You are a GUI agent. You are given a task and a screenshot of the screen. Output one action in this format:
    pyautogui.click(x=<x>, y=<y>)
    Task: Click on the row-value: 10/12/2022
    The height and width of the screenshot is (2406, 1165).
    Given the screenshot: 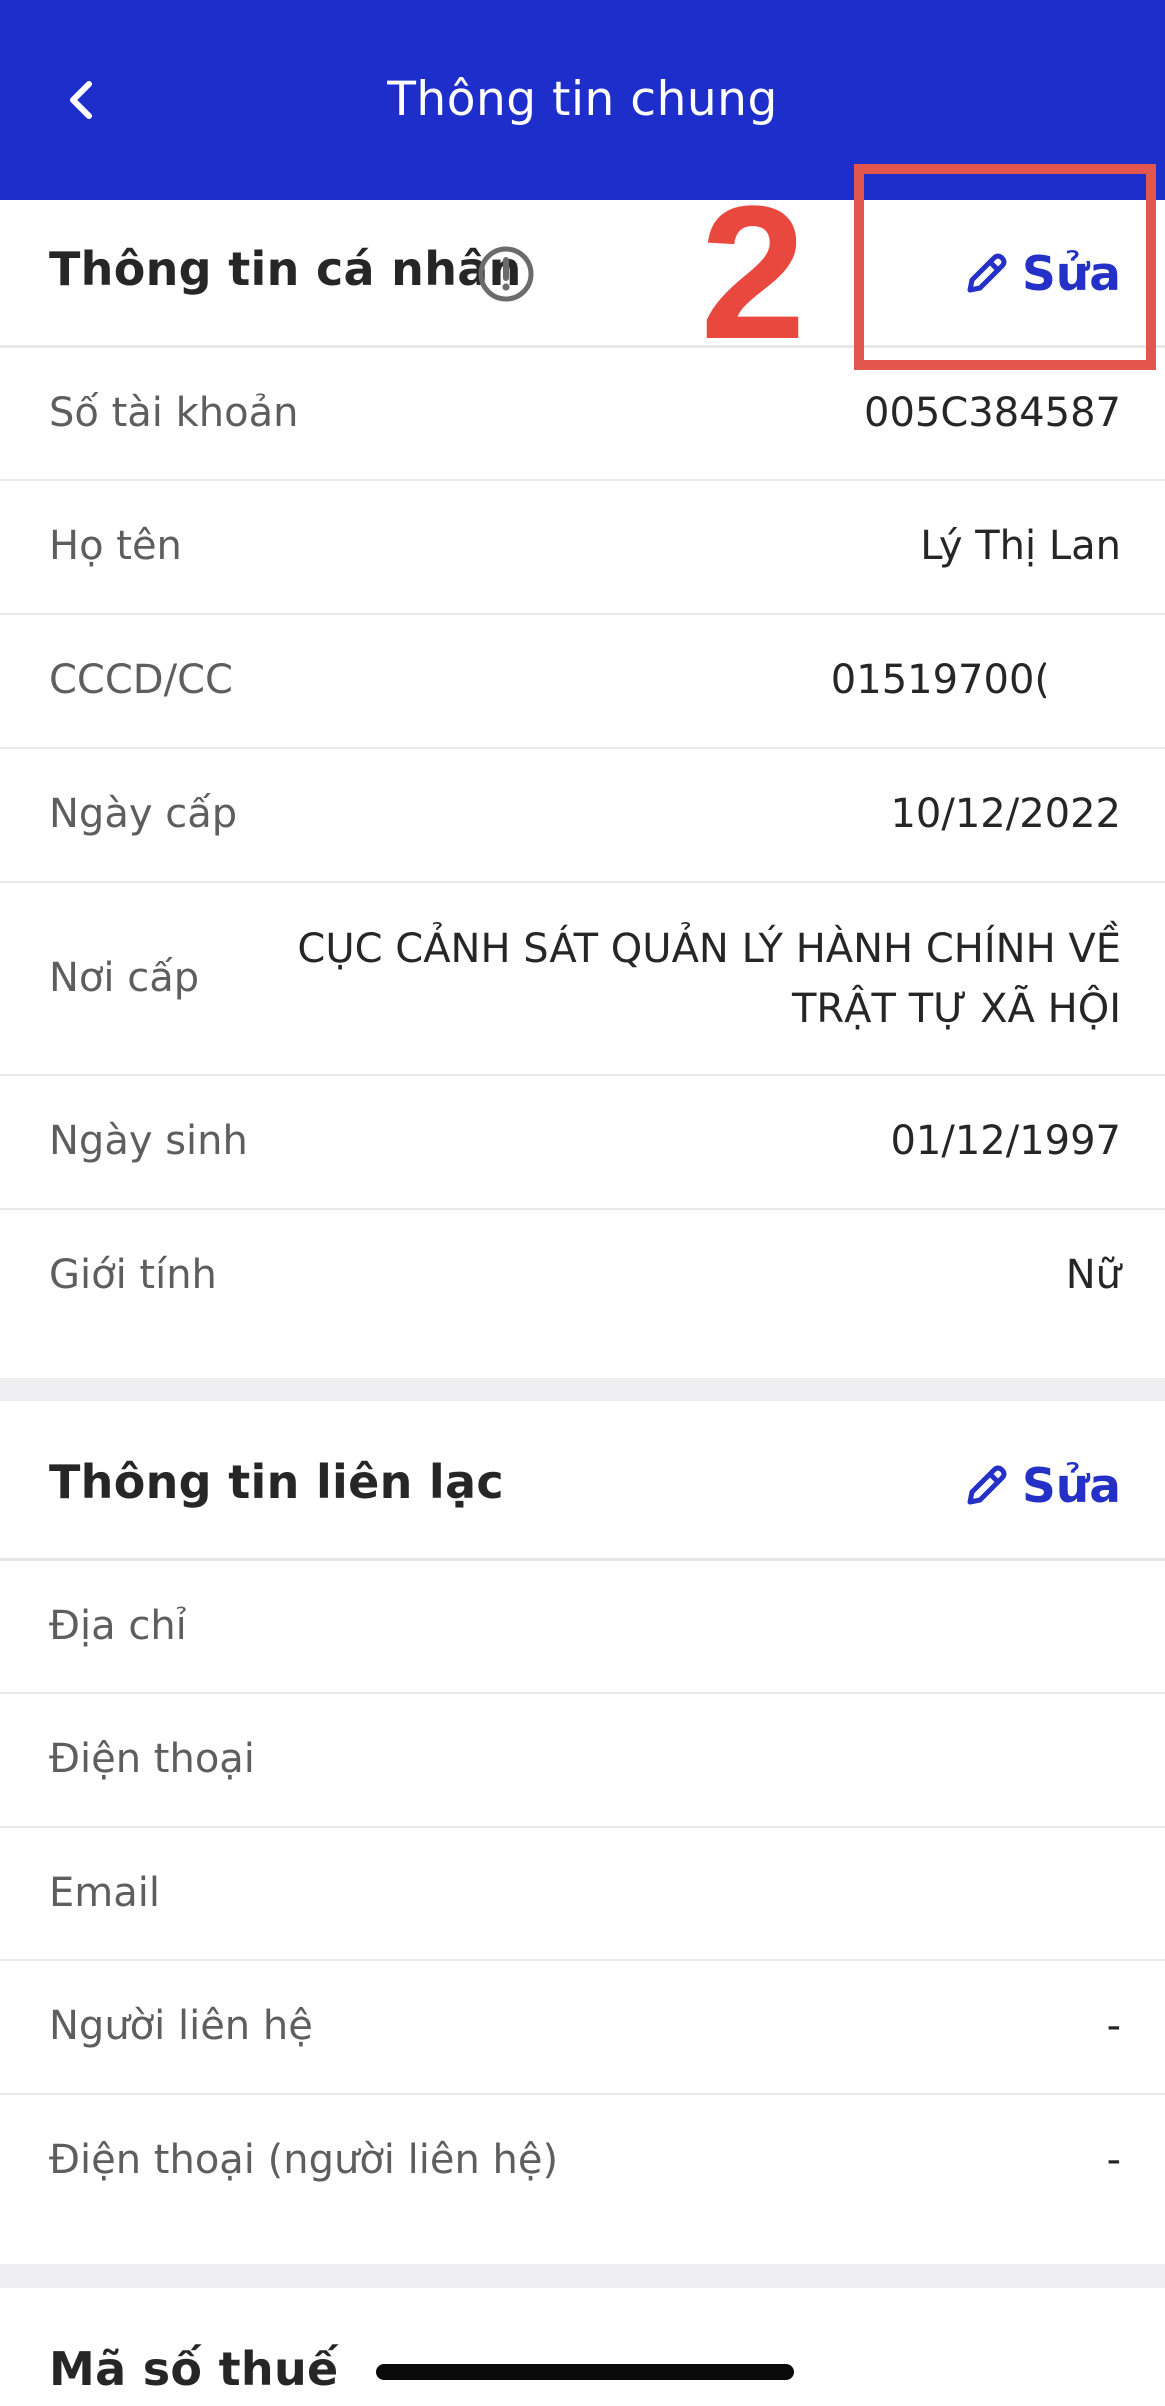 What is the action you would take?
    pyautogui.click(x=1005, y=814)
    